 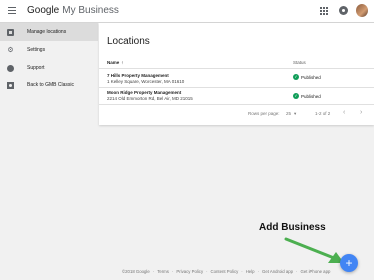 What do you see at coordinates (292, 227) in the screenshot?
I see `add-business-annotation: Add Business` at bounding box center [292, 227].